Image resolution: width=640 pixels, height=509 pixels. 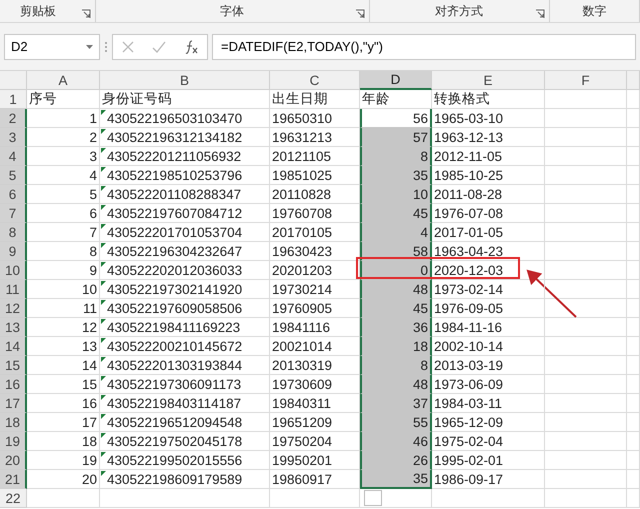 I want to click on table-cell: 430522196503103470, so click(x=185, y=118).